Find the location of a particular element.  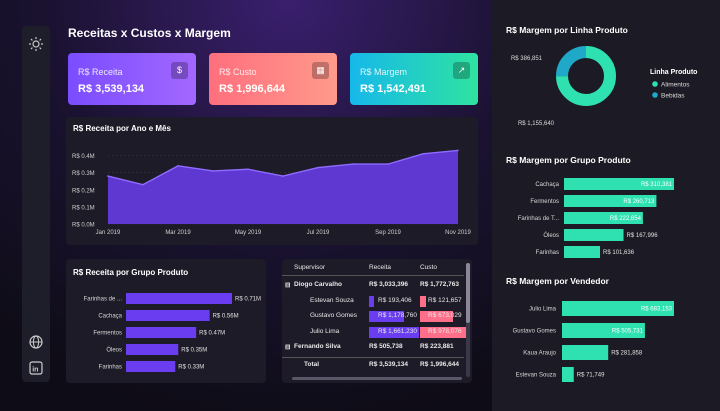

total-custo: R$ 1,996,644 is located at coordinates (440, 364).